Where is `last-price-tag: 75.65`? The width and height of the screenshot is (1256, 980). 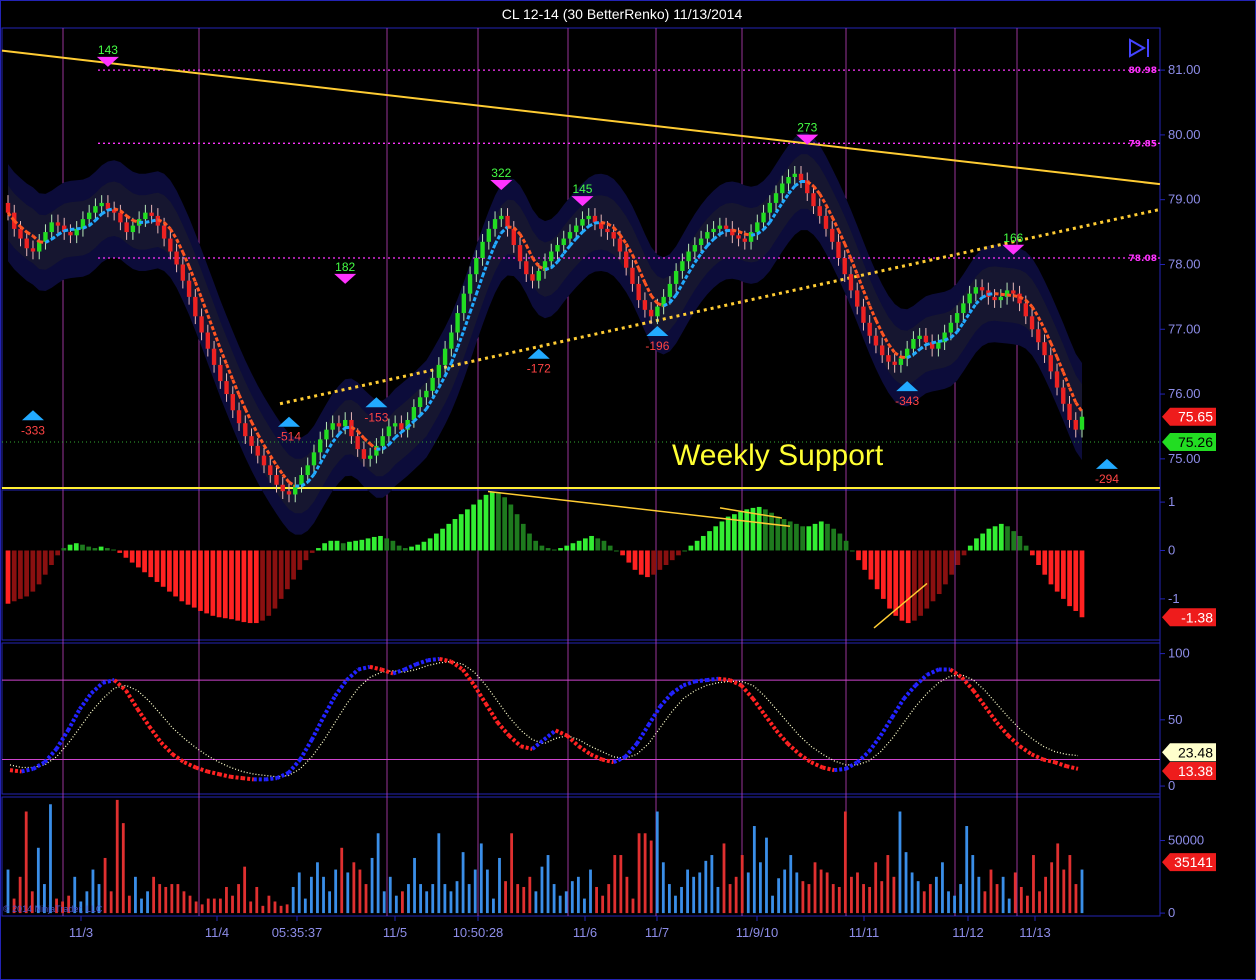 last-price-tag: 75.65 is located at coordinates (1189, 416).